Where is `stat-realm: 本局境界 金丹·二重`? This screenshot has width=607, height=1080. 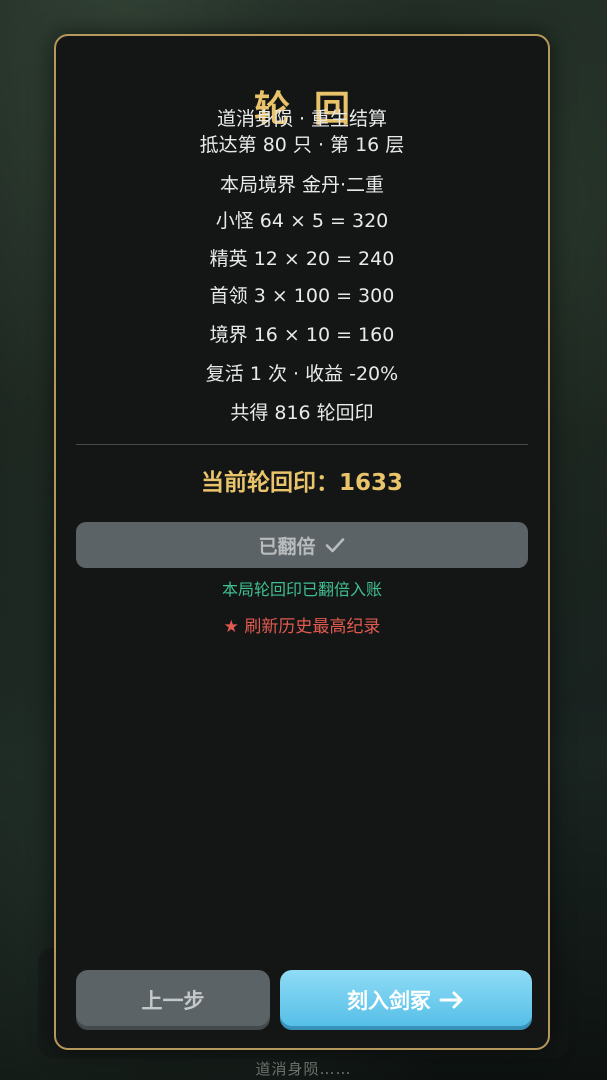
stat-realm: 本局境界 金丹·二重 is located at coordinates (302, 185).